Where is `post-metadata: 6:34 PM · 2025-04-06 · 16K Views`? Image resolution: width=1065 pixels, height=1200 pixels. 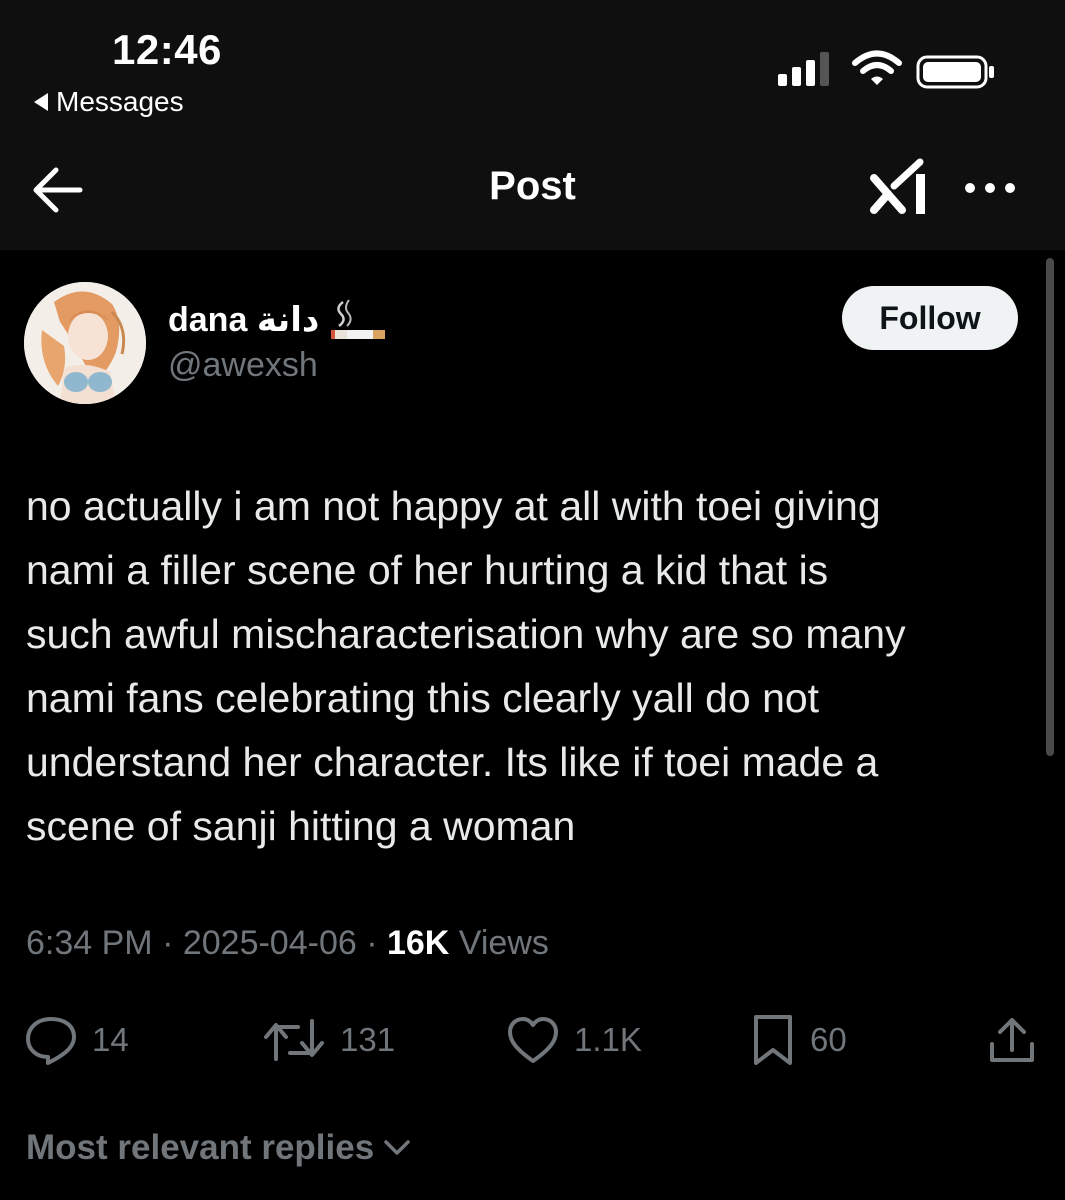 post-metadata: 6:34 PM · 2025-04-06 · 16K Views is located at coordinates (287, 943).